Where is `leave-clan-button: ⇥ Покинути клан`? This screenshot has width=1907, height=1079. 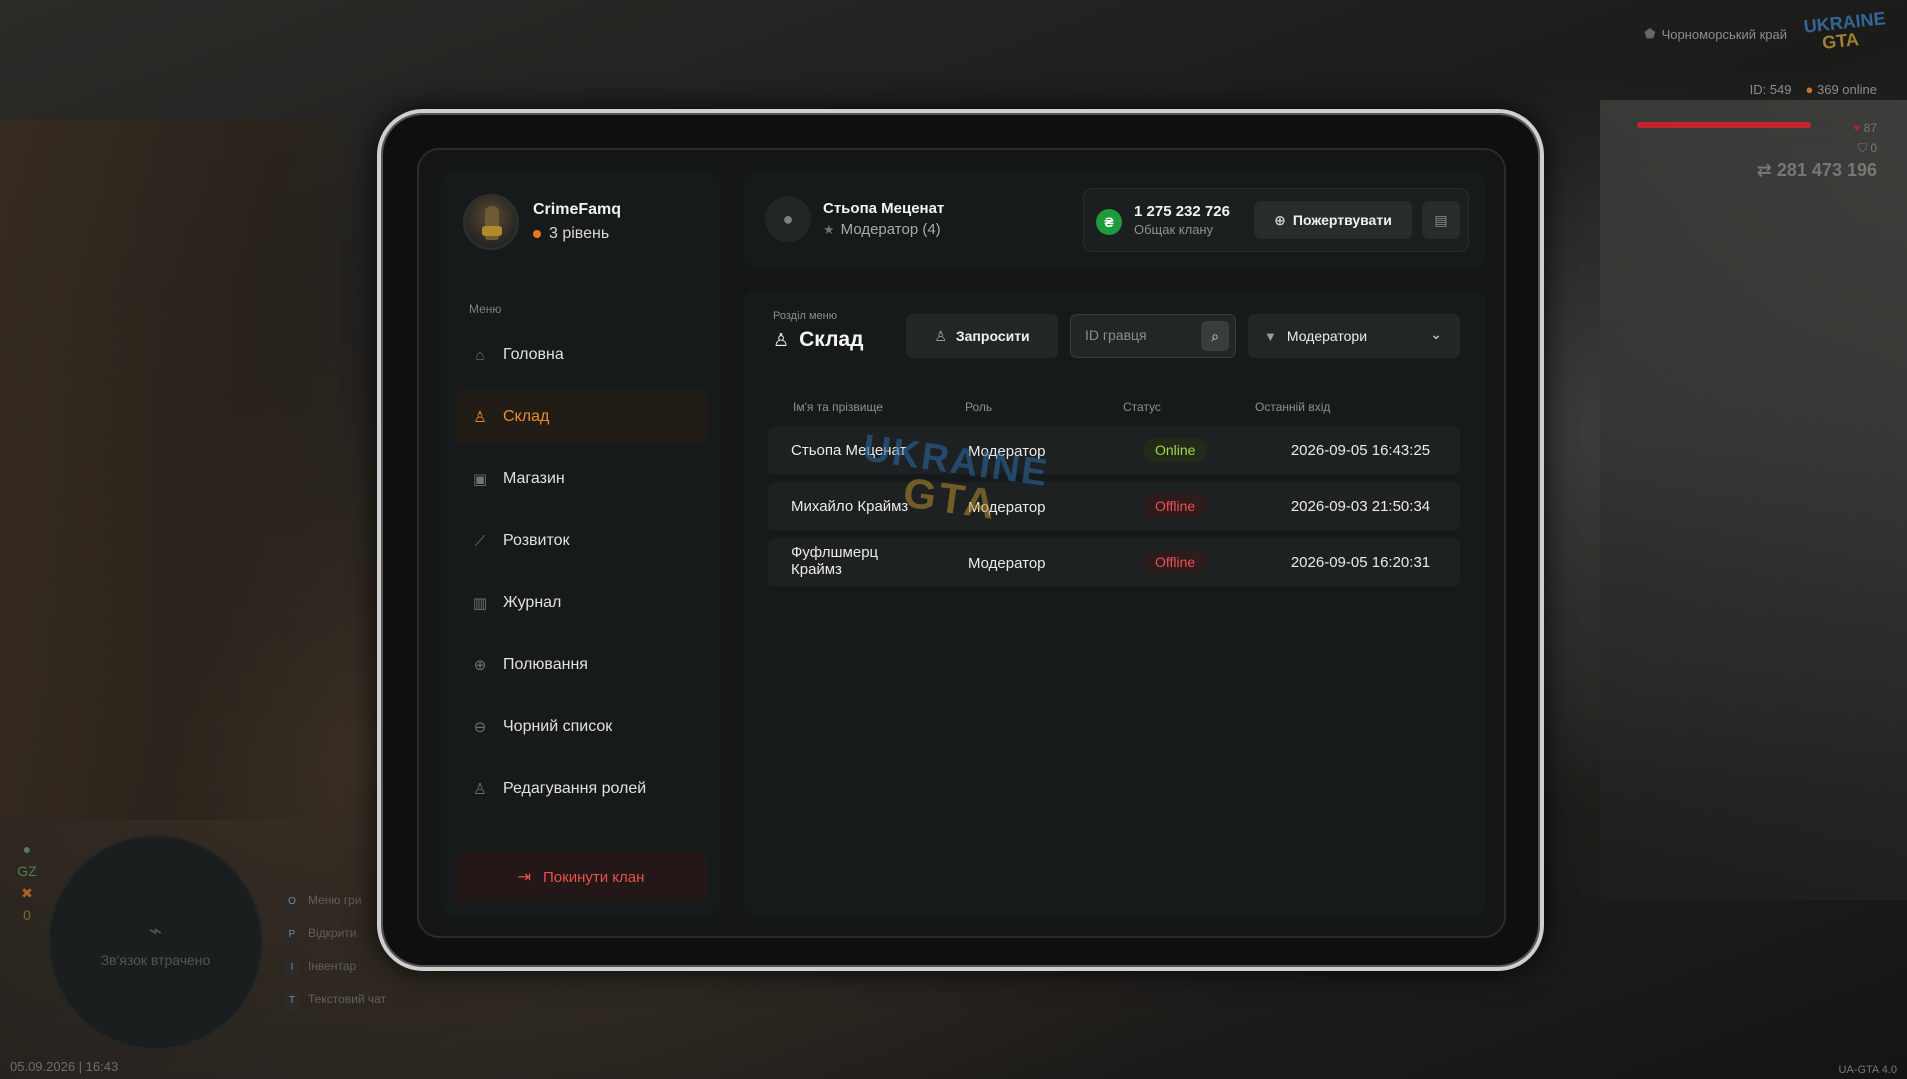 leave-clan-button: ⇥ Покинути клан is located at coordinates (581, 877).